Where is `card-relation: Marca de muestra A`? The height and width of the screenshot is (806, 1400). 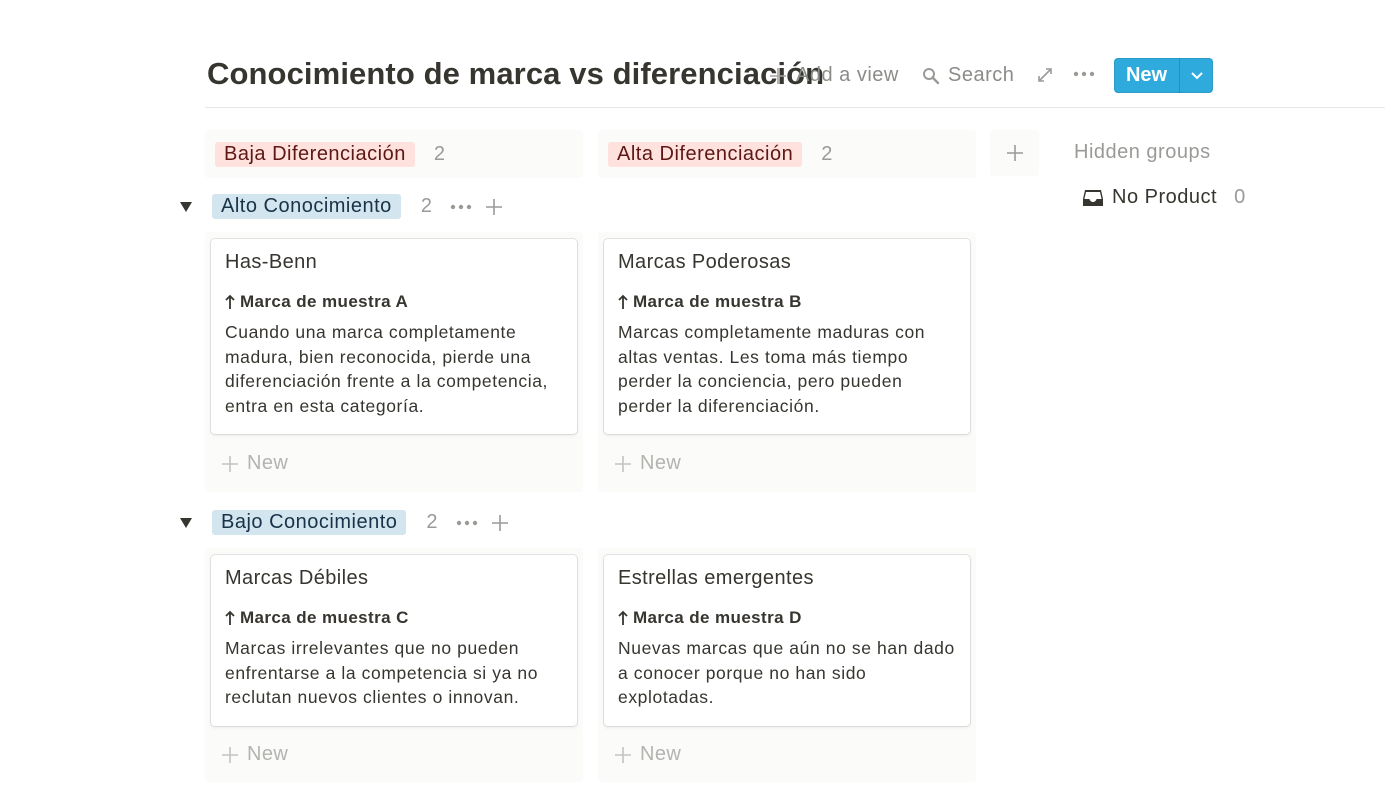
card-relation: Marca de muestra A is located at coordinates (394, 302).